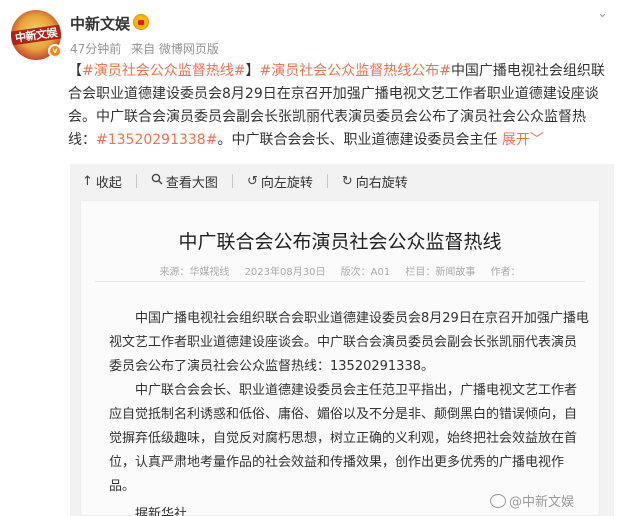 This screenshot has width=622, height=516. Describe the element at coordinates (497, 500) in the screenshot. I see `weibo-logo-icon` at that location.